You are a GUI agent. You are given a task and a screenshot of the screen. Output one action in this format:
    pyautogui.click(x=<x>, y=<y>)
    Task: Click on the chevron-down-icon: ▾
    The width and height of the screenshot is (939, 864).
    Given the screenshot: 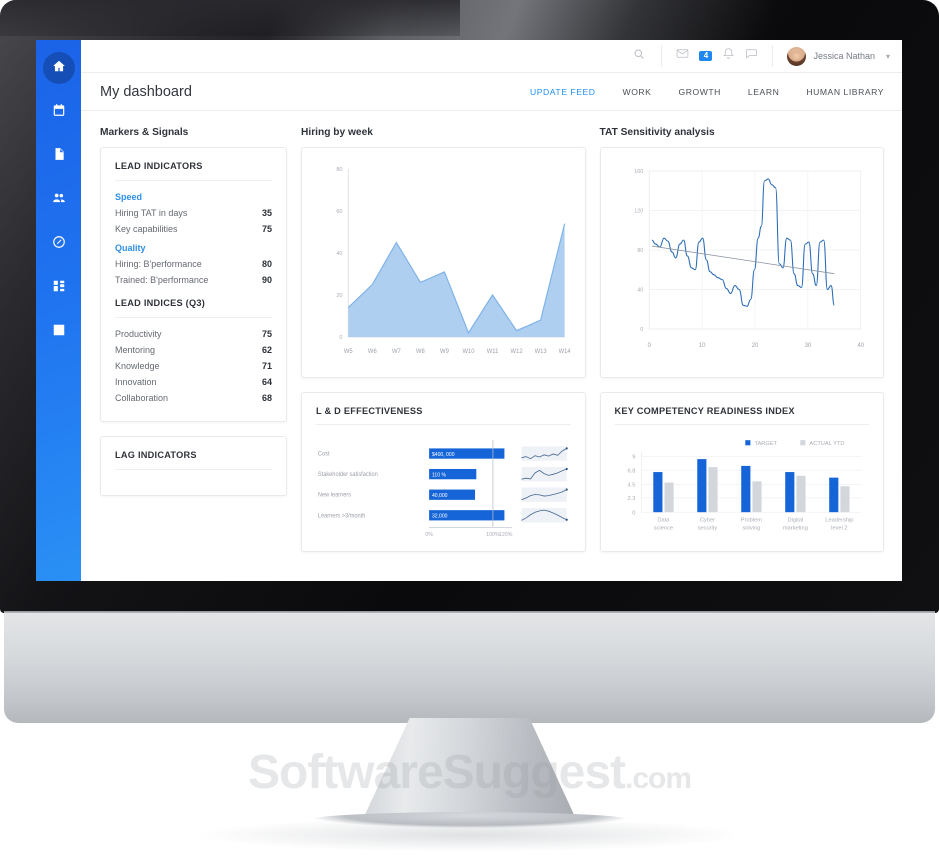 What is the action you would take?
    pyautogui.click(x=888, y=56)
    